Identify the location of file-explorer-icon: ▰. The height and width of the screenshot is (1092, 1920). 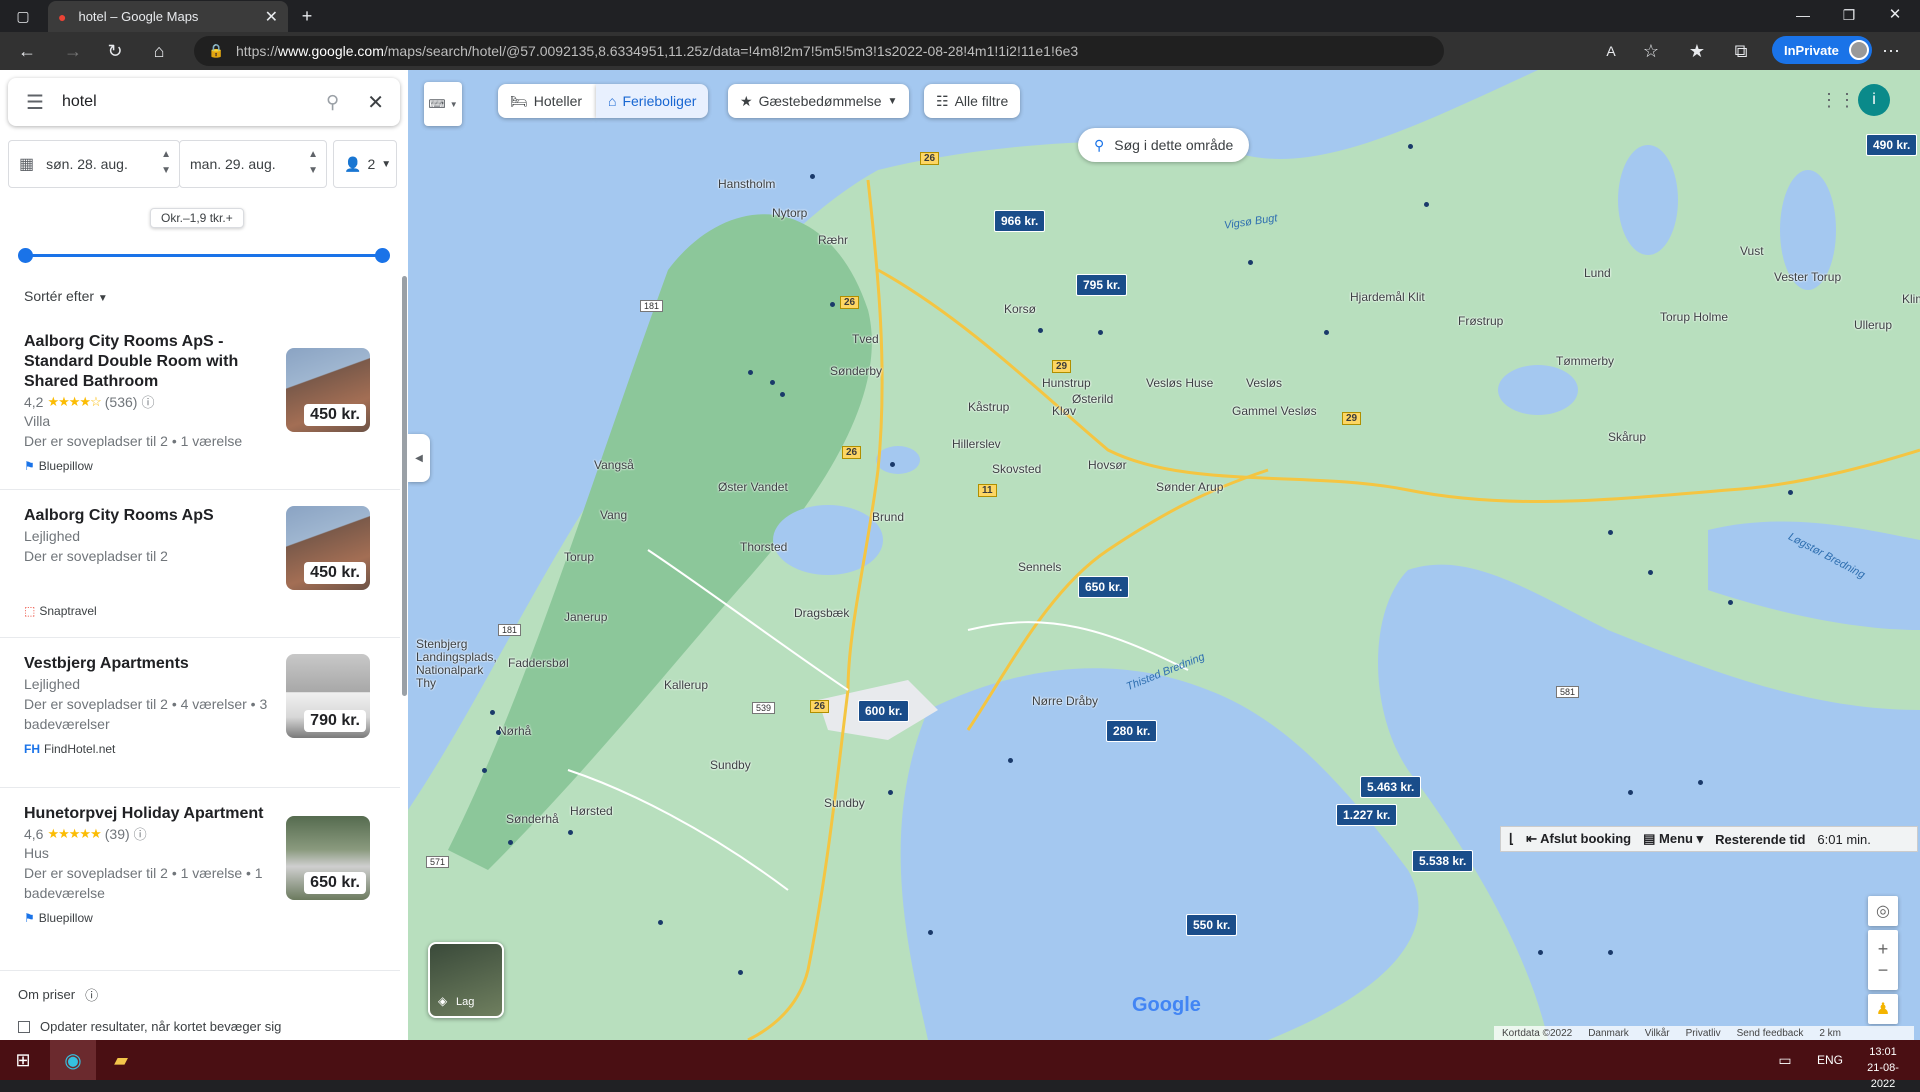
(121, 1060).